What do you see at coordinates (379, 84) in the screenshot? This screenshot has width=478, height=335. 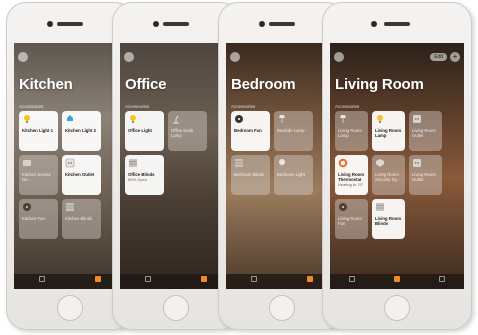 I see `room-title: Living Room` at bounding box center [379, 84].